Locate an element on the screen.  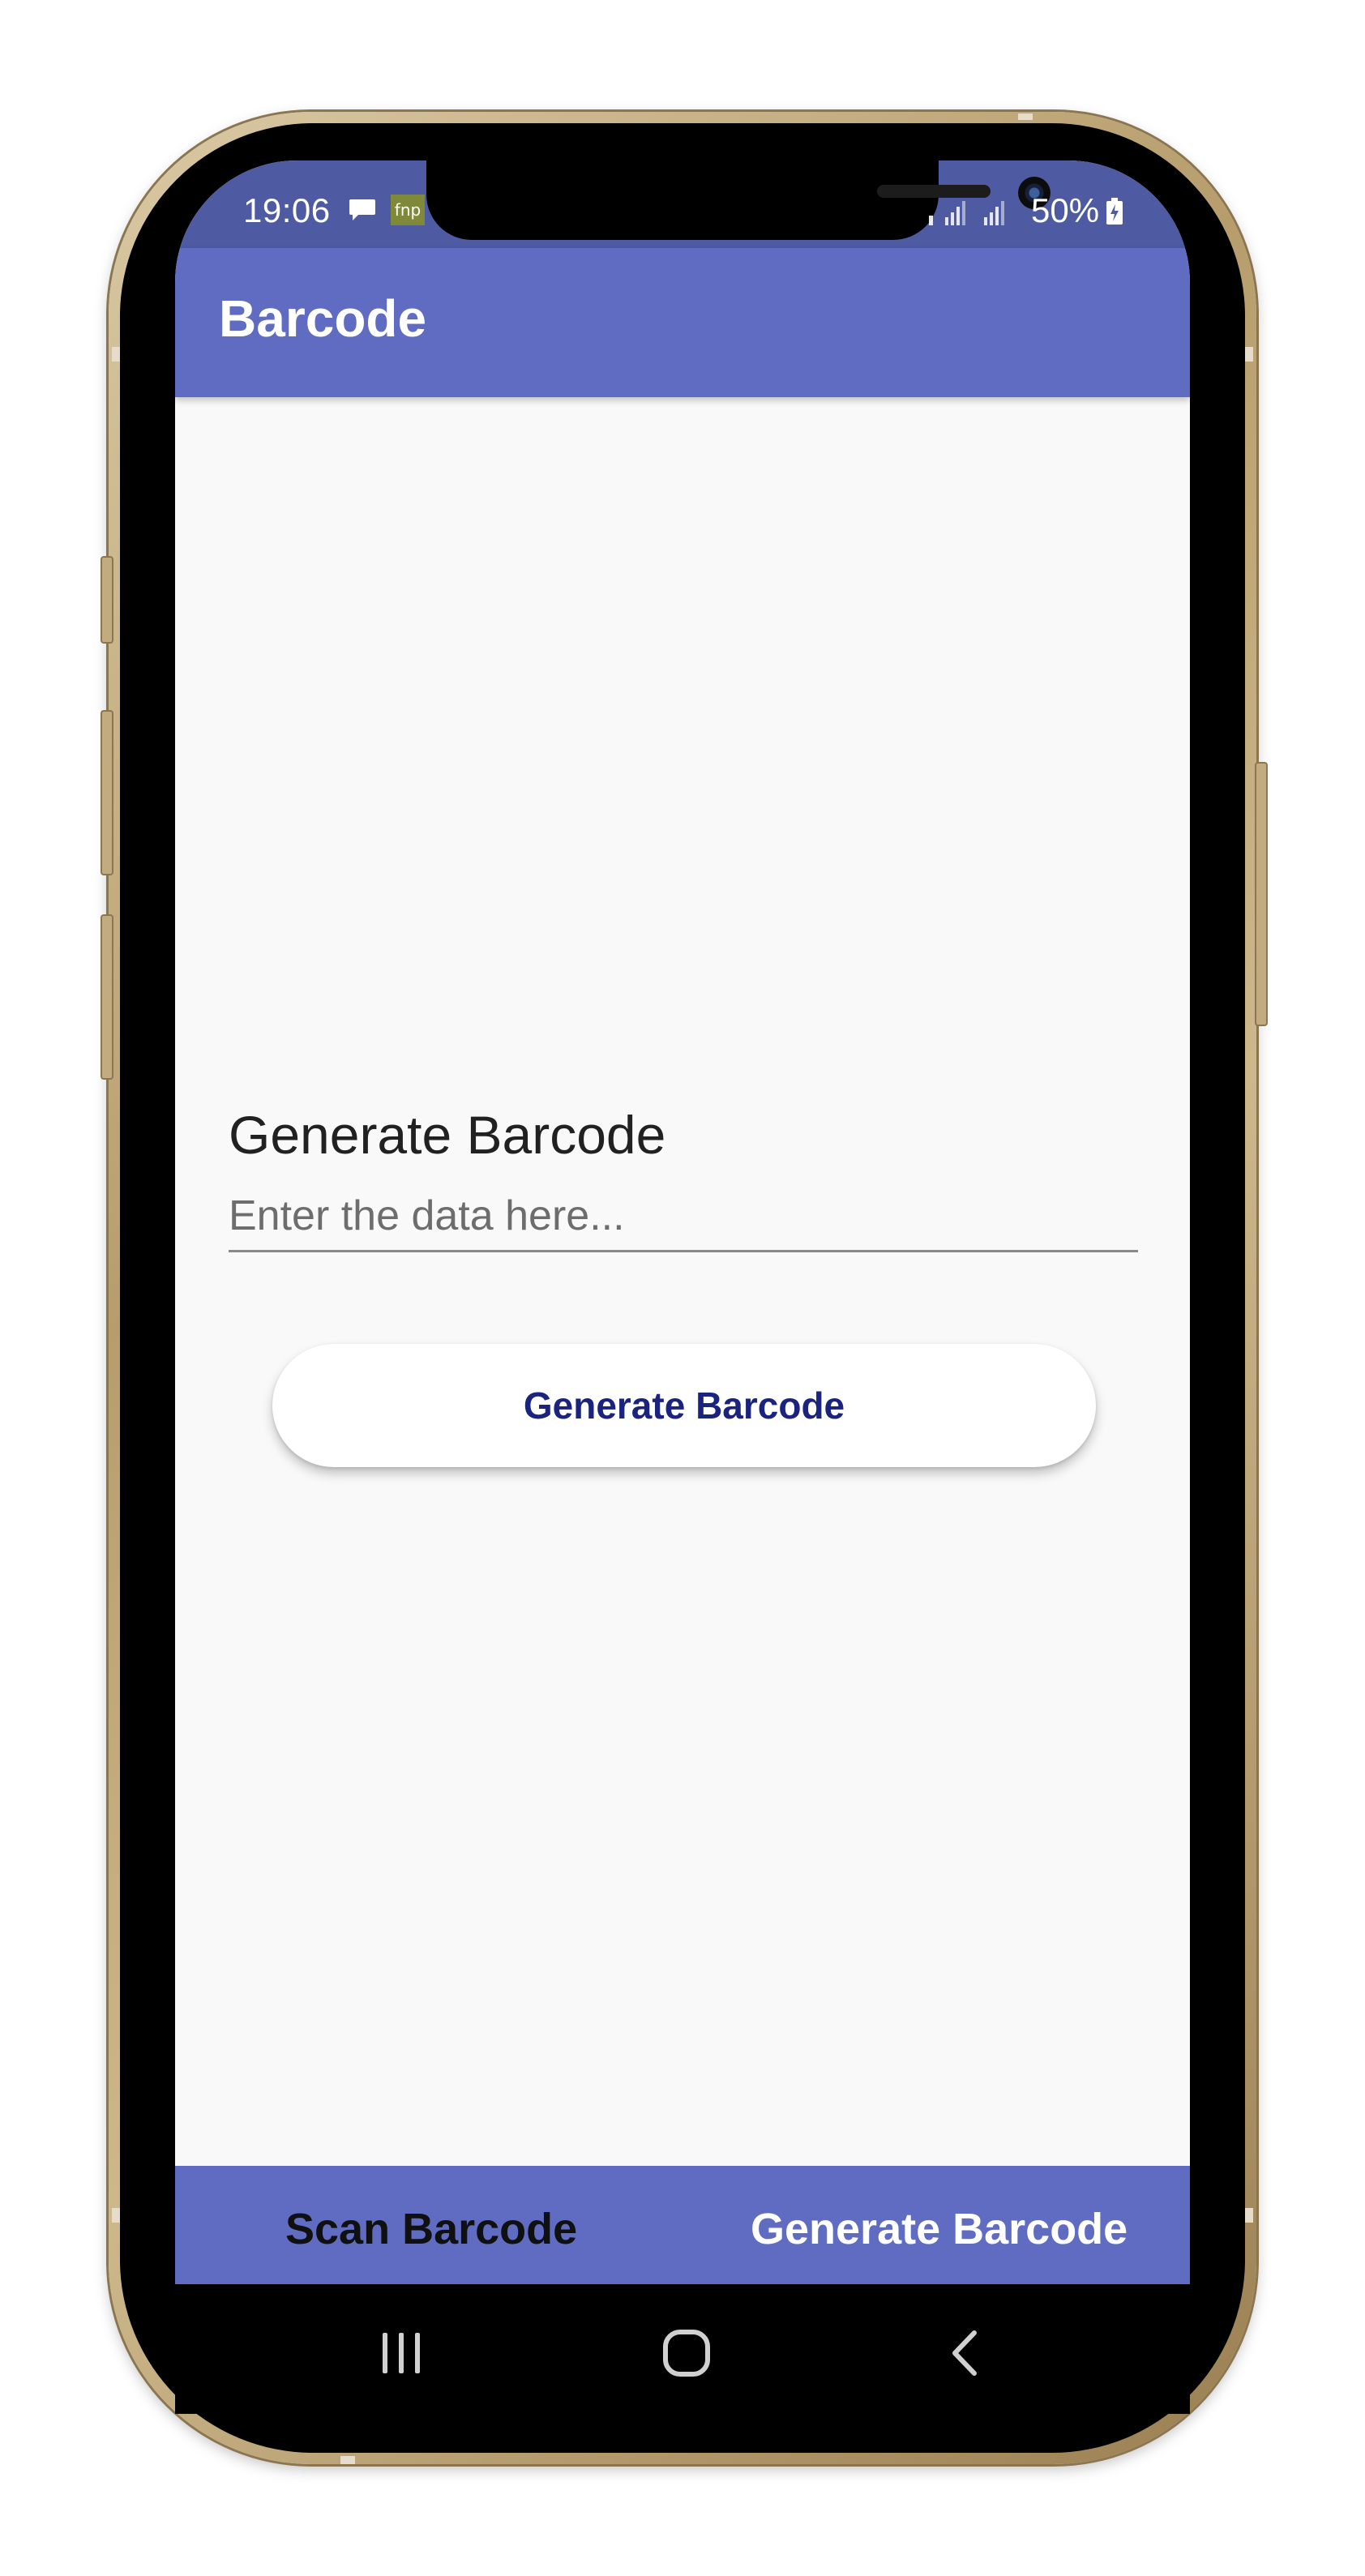
signal-icon is located at coordinates (966, 213).